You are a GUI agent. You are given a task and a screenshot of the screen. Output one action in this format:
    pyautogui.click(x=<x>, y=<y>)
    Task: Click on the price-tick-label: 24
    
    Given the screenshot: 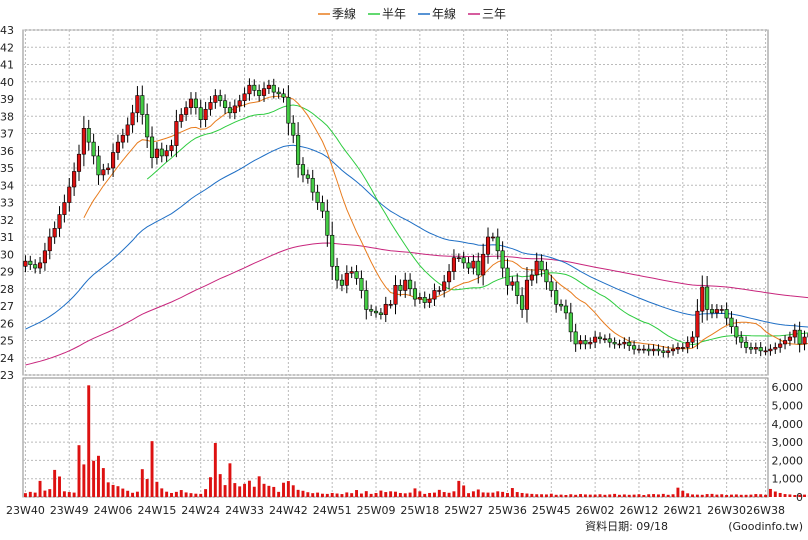 What is the action you would take?
    pyautogui.click(x=7, y=358)
    